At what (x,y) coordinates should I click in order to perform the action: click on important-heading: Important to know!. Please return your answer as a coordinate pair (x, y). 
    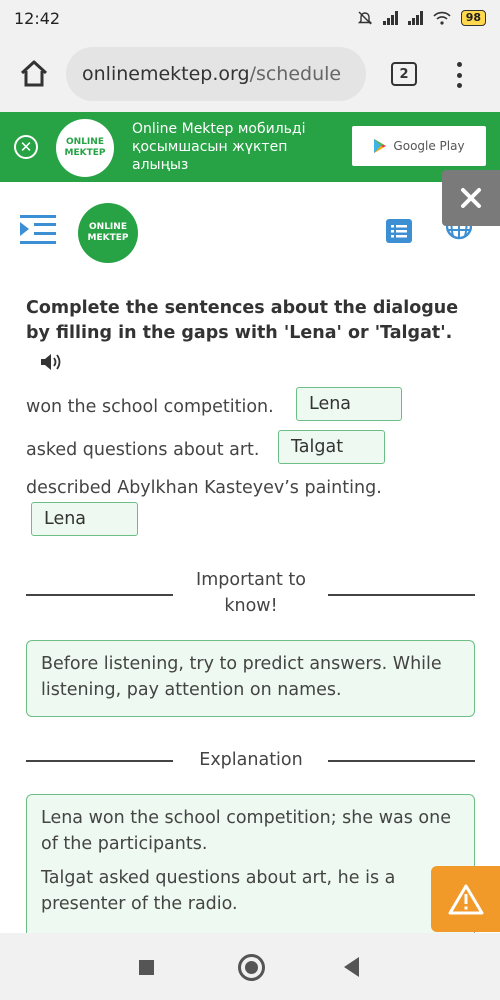
    Looking at the image, I should click on (251, 593).